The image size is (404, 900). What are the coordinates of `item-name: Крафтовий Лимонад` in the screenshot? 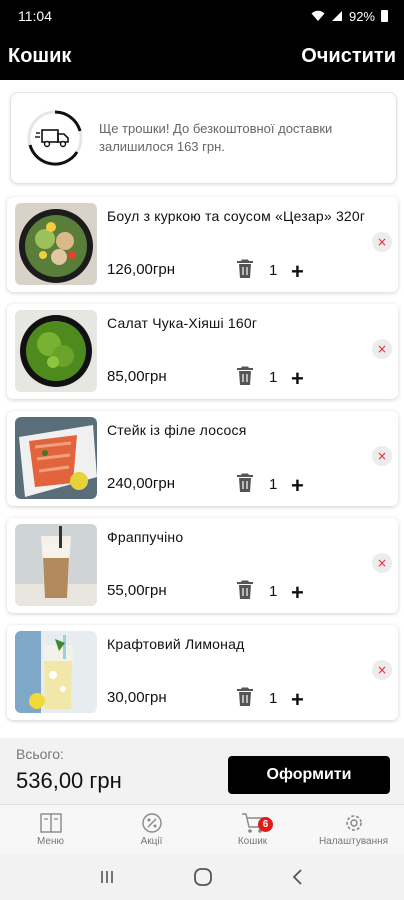 It's located at (176, 644).